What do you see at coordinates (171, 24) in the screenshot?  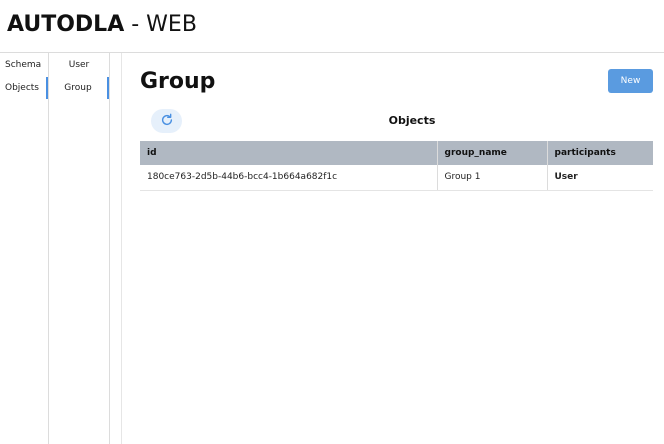 I see `app-title-suffix: WEB` at bounding box center [171, 24].